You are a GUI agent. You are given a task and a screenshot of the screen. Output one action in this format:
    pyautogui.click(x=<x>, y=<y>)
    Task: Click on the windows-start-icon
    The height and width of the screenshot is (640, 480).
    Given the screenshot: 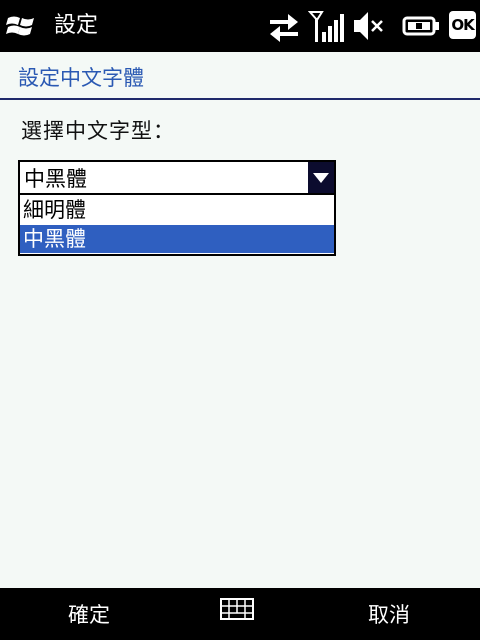 What is the action you would take?
    pyautogui.click(x=22, y=26)
    